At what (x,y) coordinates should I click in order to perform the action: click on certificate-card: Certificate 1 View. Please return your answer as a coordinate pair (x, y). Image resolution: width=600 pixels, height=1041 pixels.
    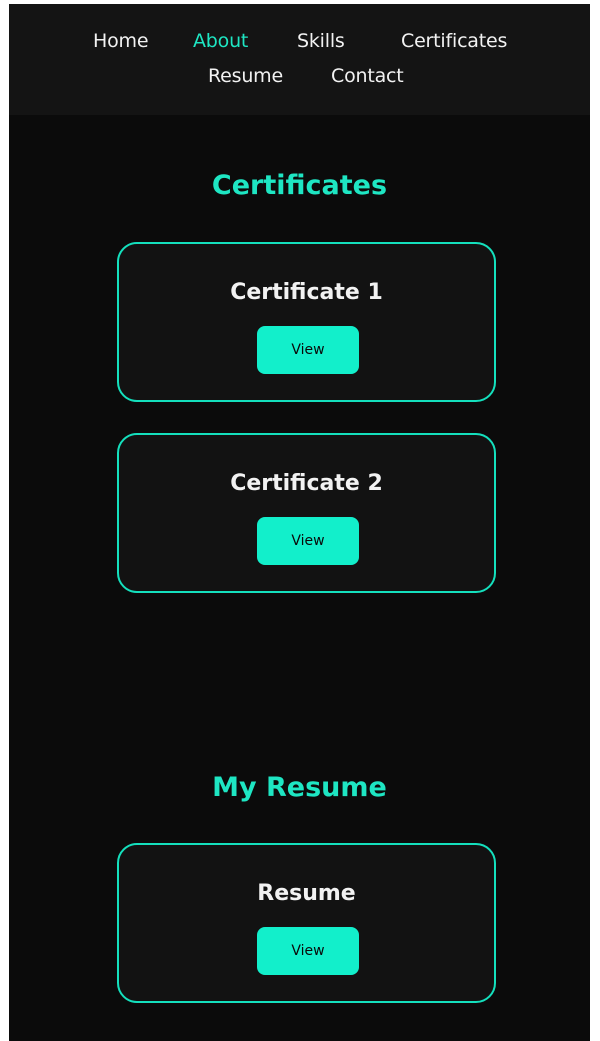
    Looking at the image, I should click on (306, 322).